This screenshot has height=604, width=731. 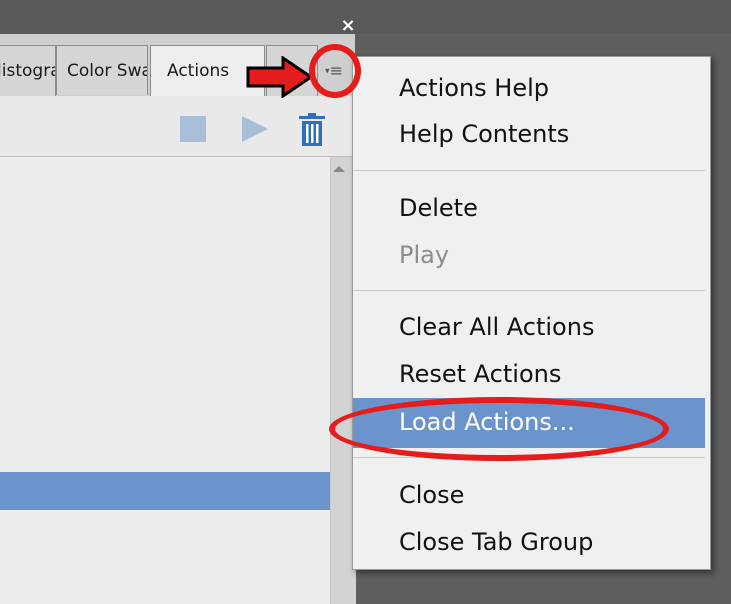 What do you see at coordinates (335, 71) in the screenshot?
I see `annotation-circle-menu-button` at bounding box center [335, 71].